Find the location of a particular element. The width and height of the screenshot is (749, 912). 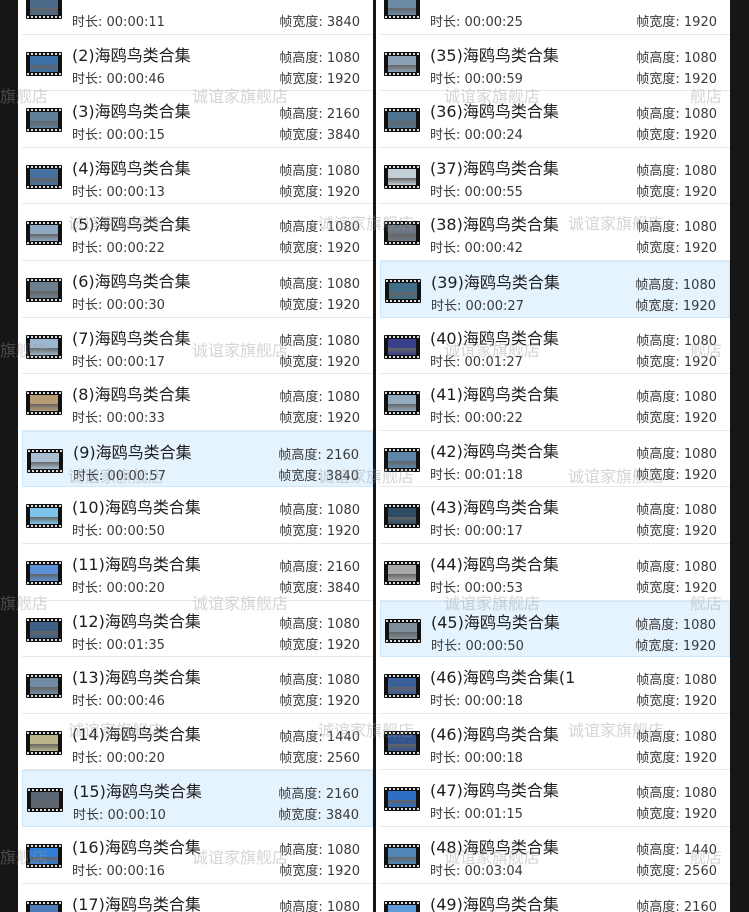

file-row: (41)海鸥鸟类合集 时长: 00:00:22 帧高度: 1080 帧宽度: 1920 is located at coordinates (555, 402).